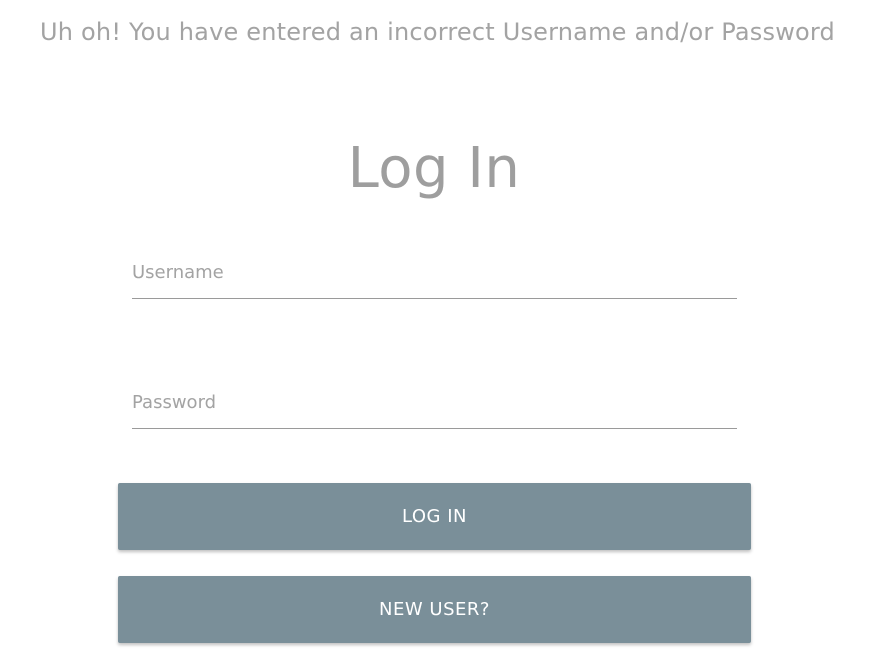 Image resolution: width=875 pixels, height=665 pixels. What do you see at coordinates (434, 168) in the screenshot?
I see `page-title: Log In` at bounding box center [434, 168].